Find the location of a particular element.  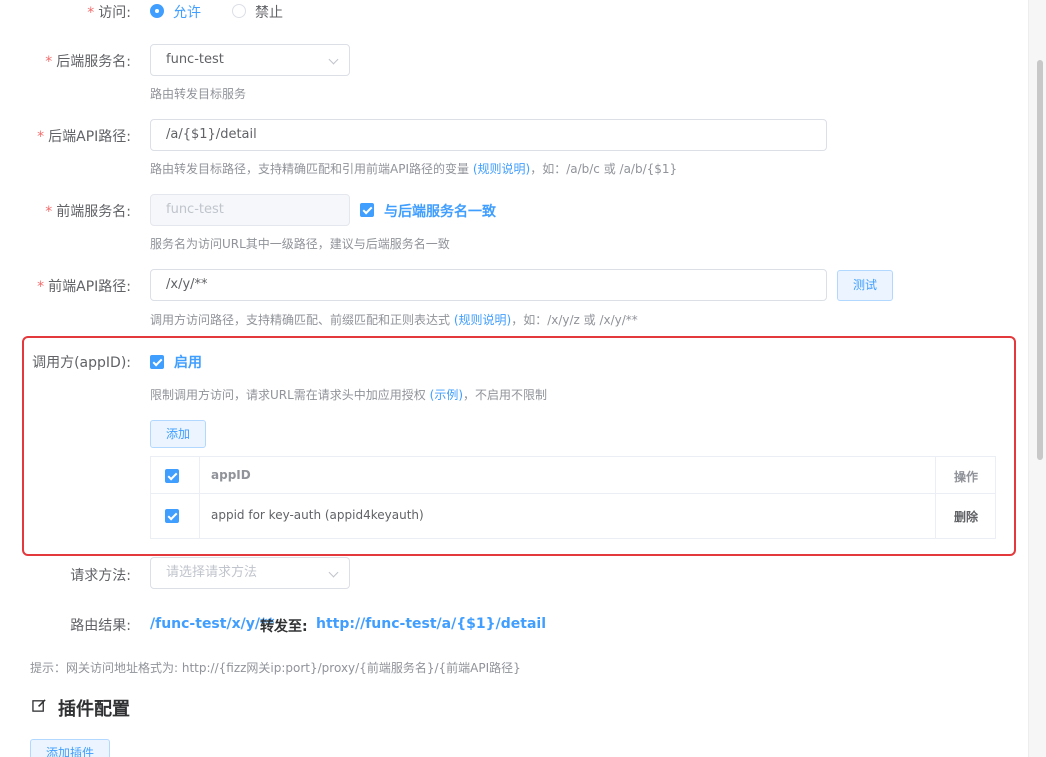

method-select: 请选择请求方法 is located at coordinates (250, 573).